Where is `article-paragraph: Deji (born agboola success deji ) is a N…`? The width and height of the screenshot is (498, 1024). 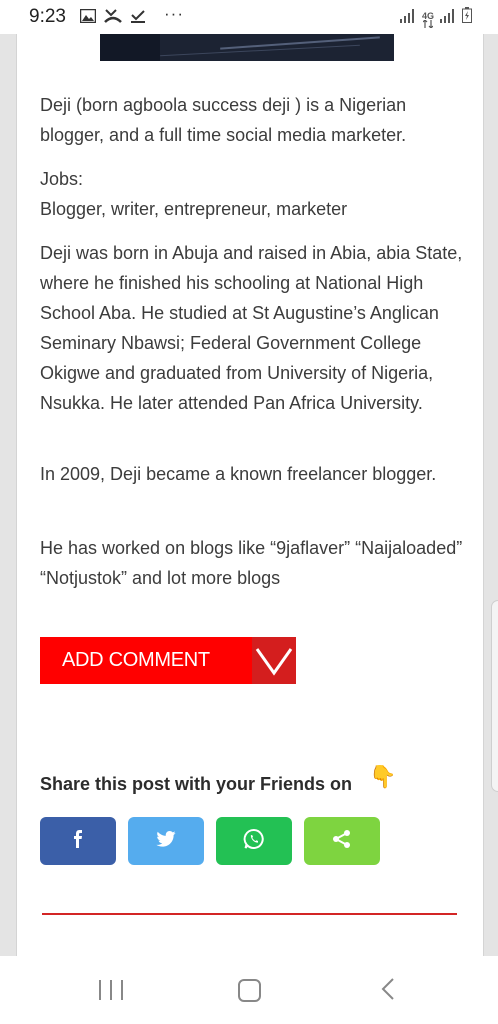
article-paragraph: Deji (born agboola success deji ) is a N… is located at coordinates (223, 120).